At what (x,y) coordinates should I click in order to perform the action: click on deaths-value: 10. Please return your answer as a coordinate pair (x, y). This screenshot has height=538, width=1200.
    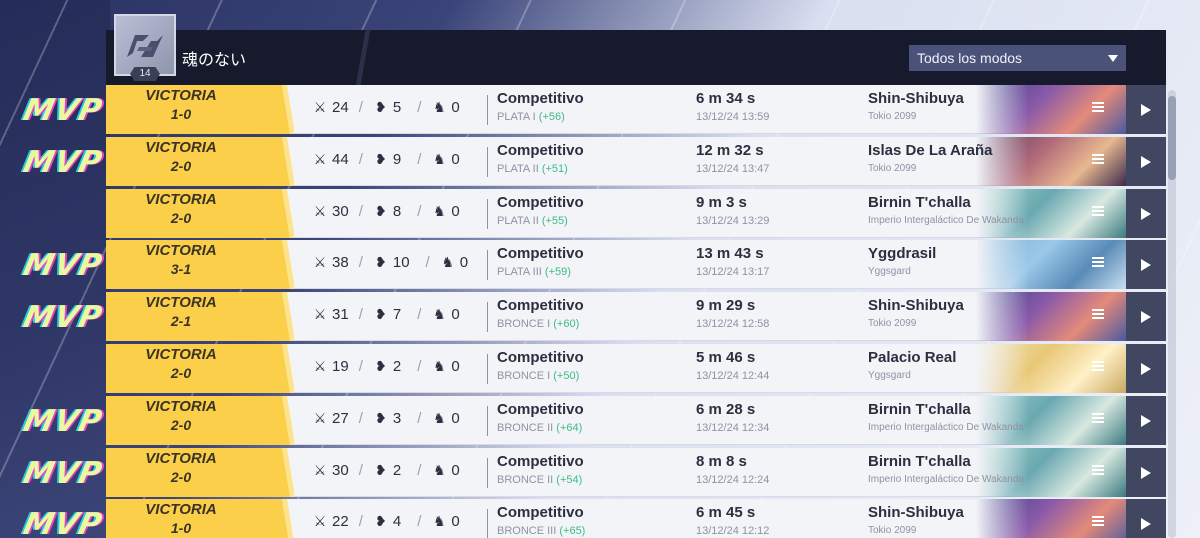
    Looking at the image, I should click on (401, 262).